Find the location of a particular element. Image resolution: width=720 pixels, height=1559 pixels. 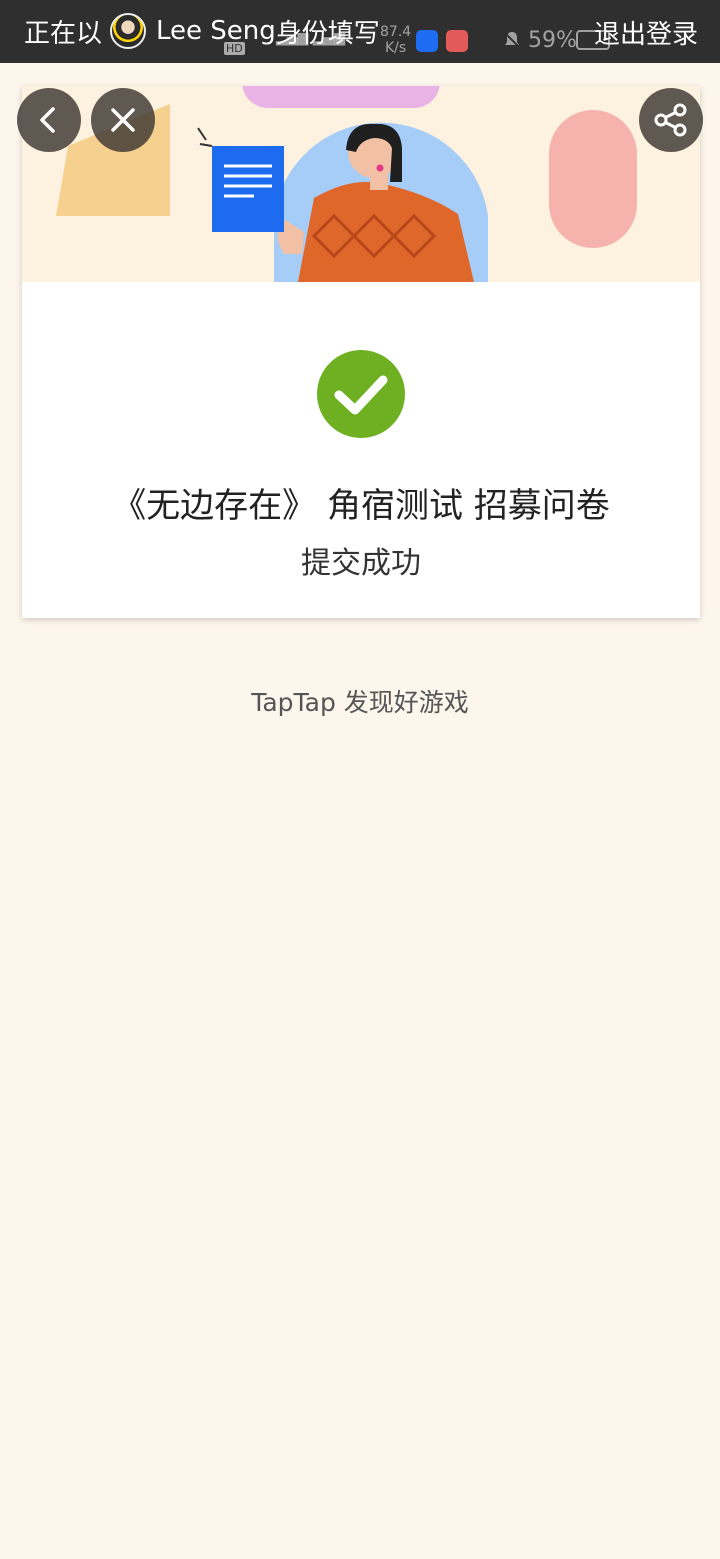

battery-level: 59% is located at coordinates (552, 40).